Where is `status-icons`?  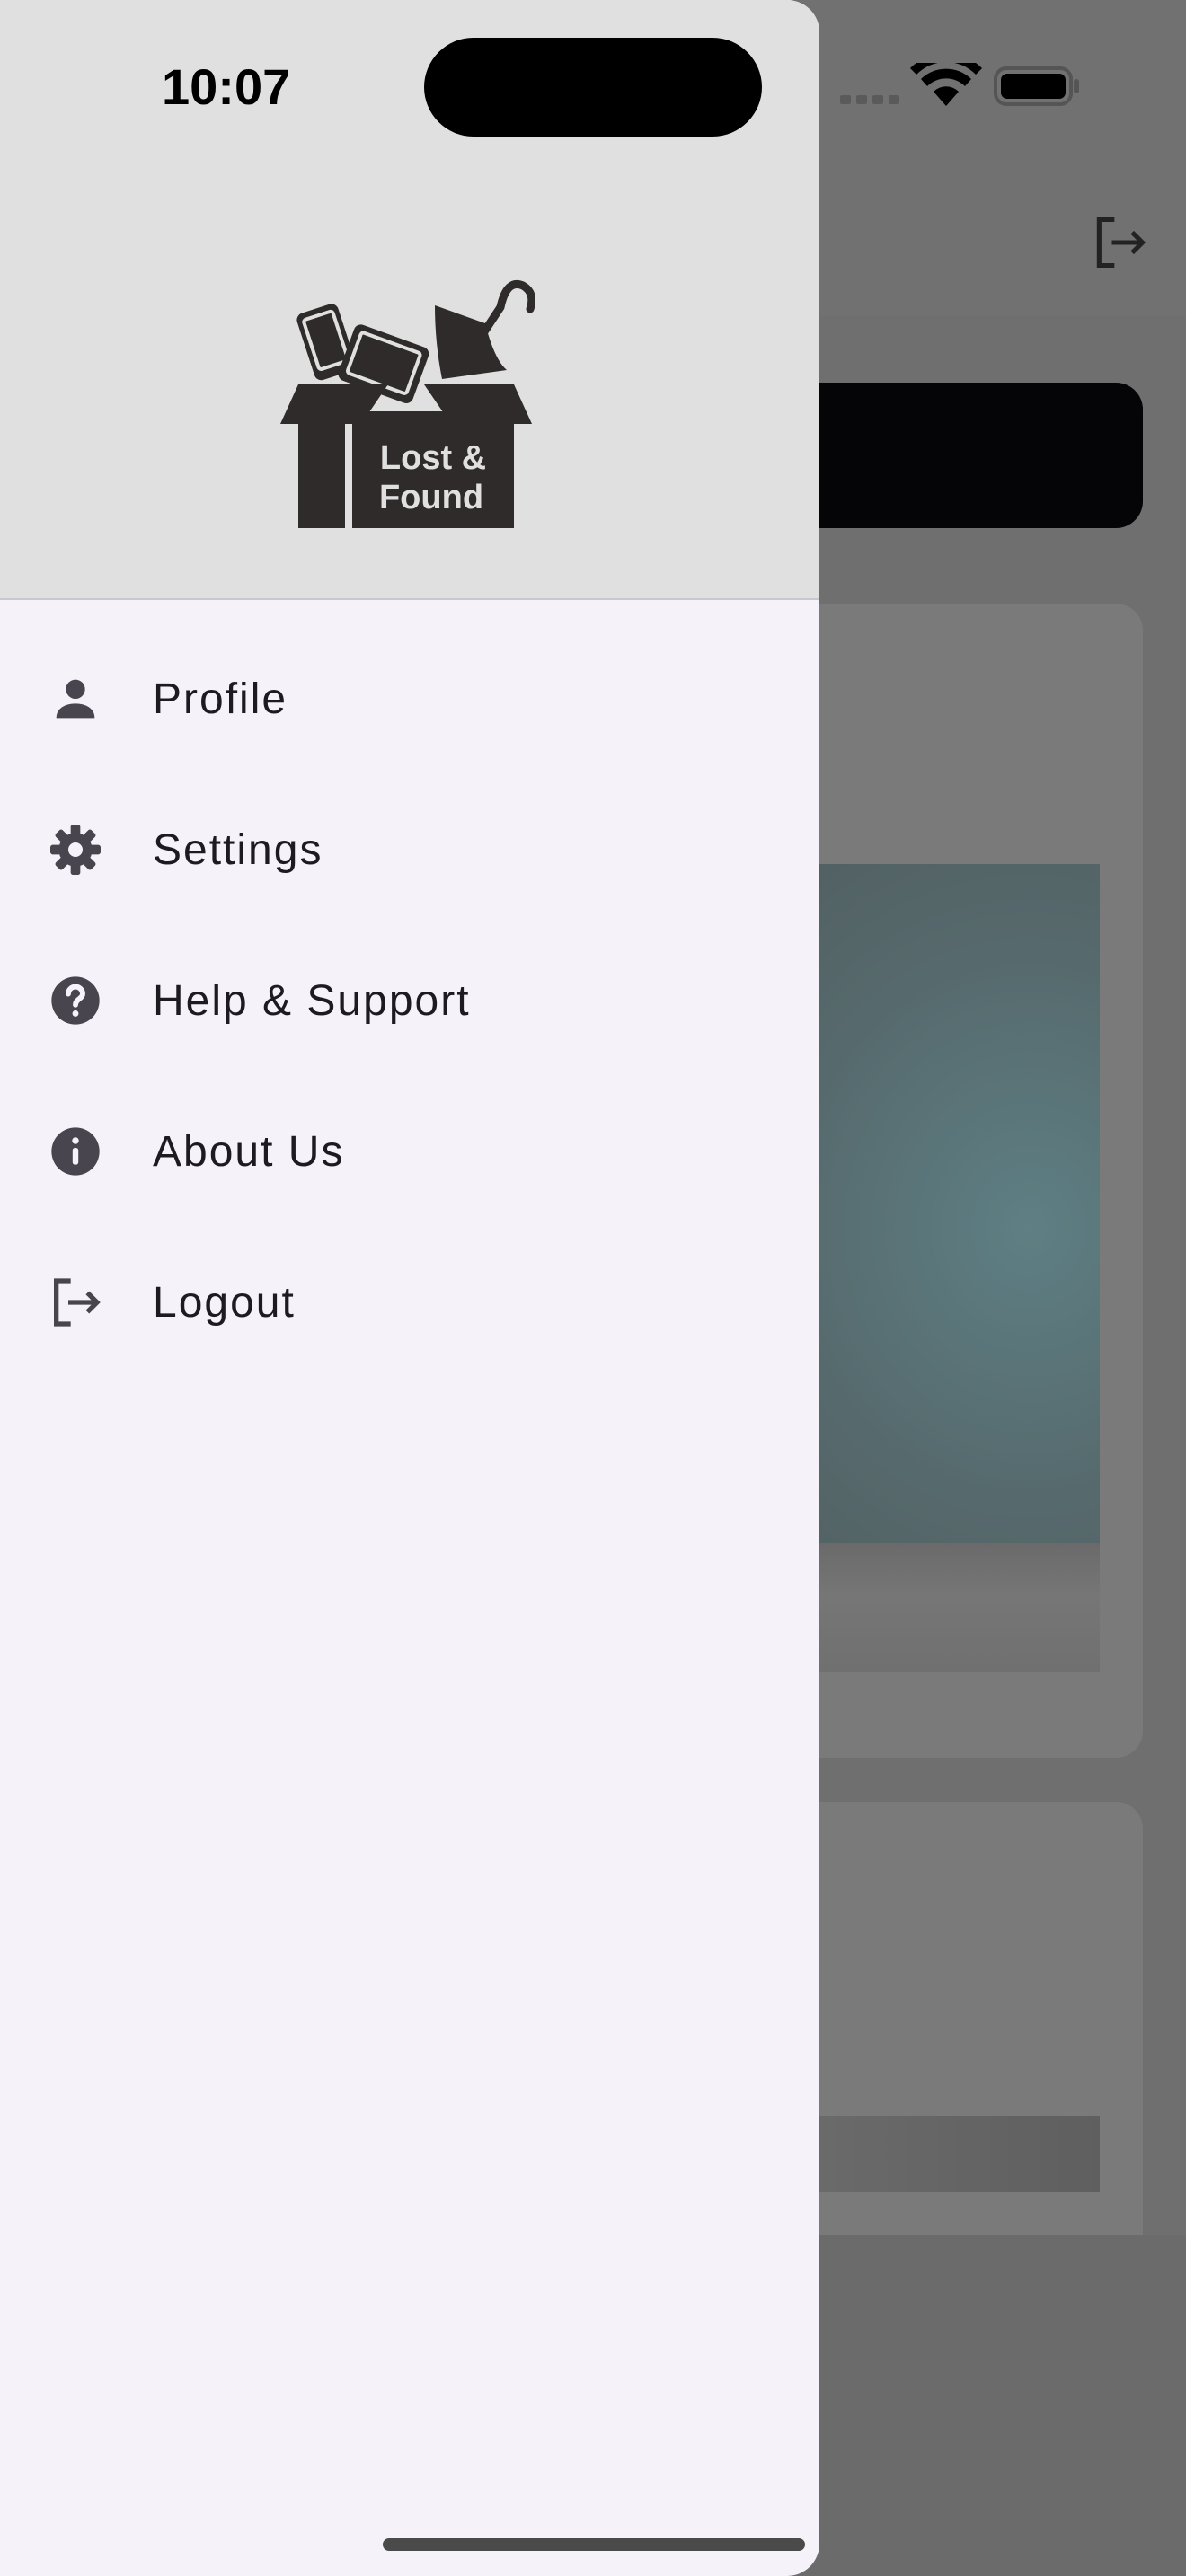
status-icons is located at coordinates (959, 84).